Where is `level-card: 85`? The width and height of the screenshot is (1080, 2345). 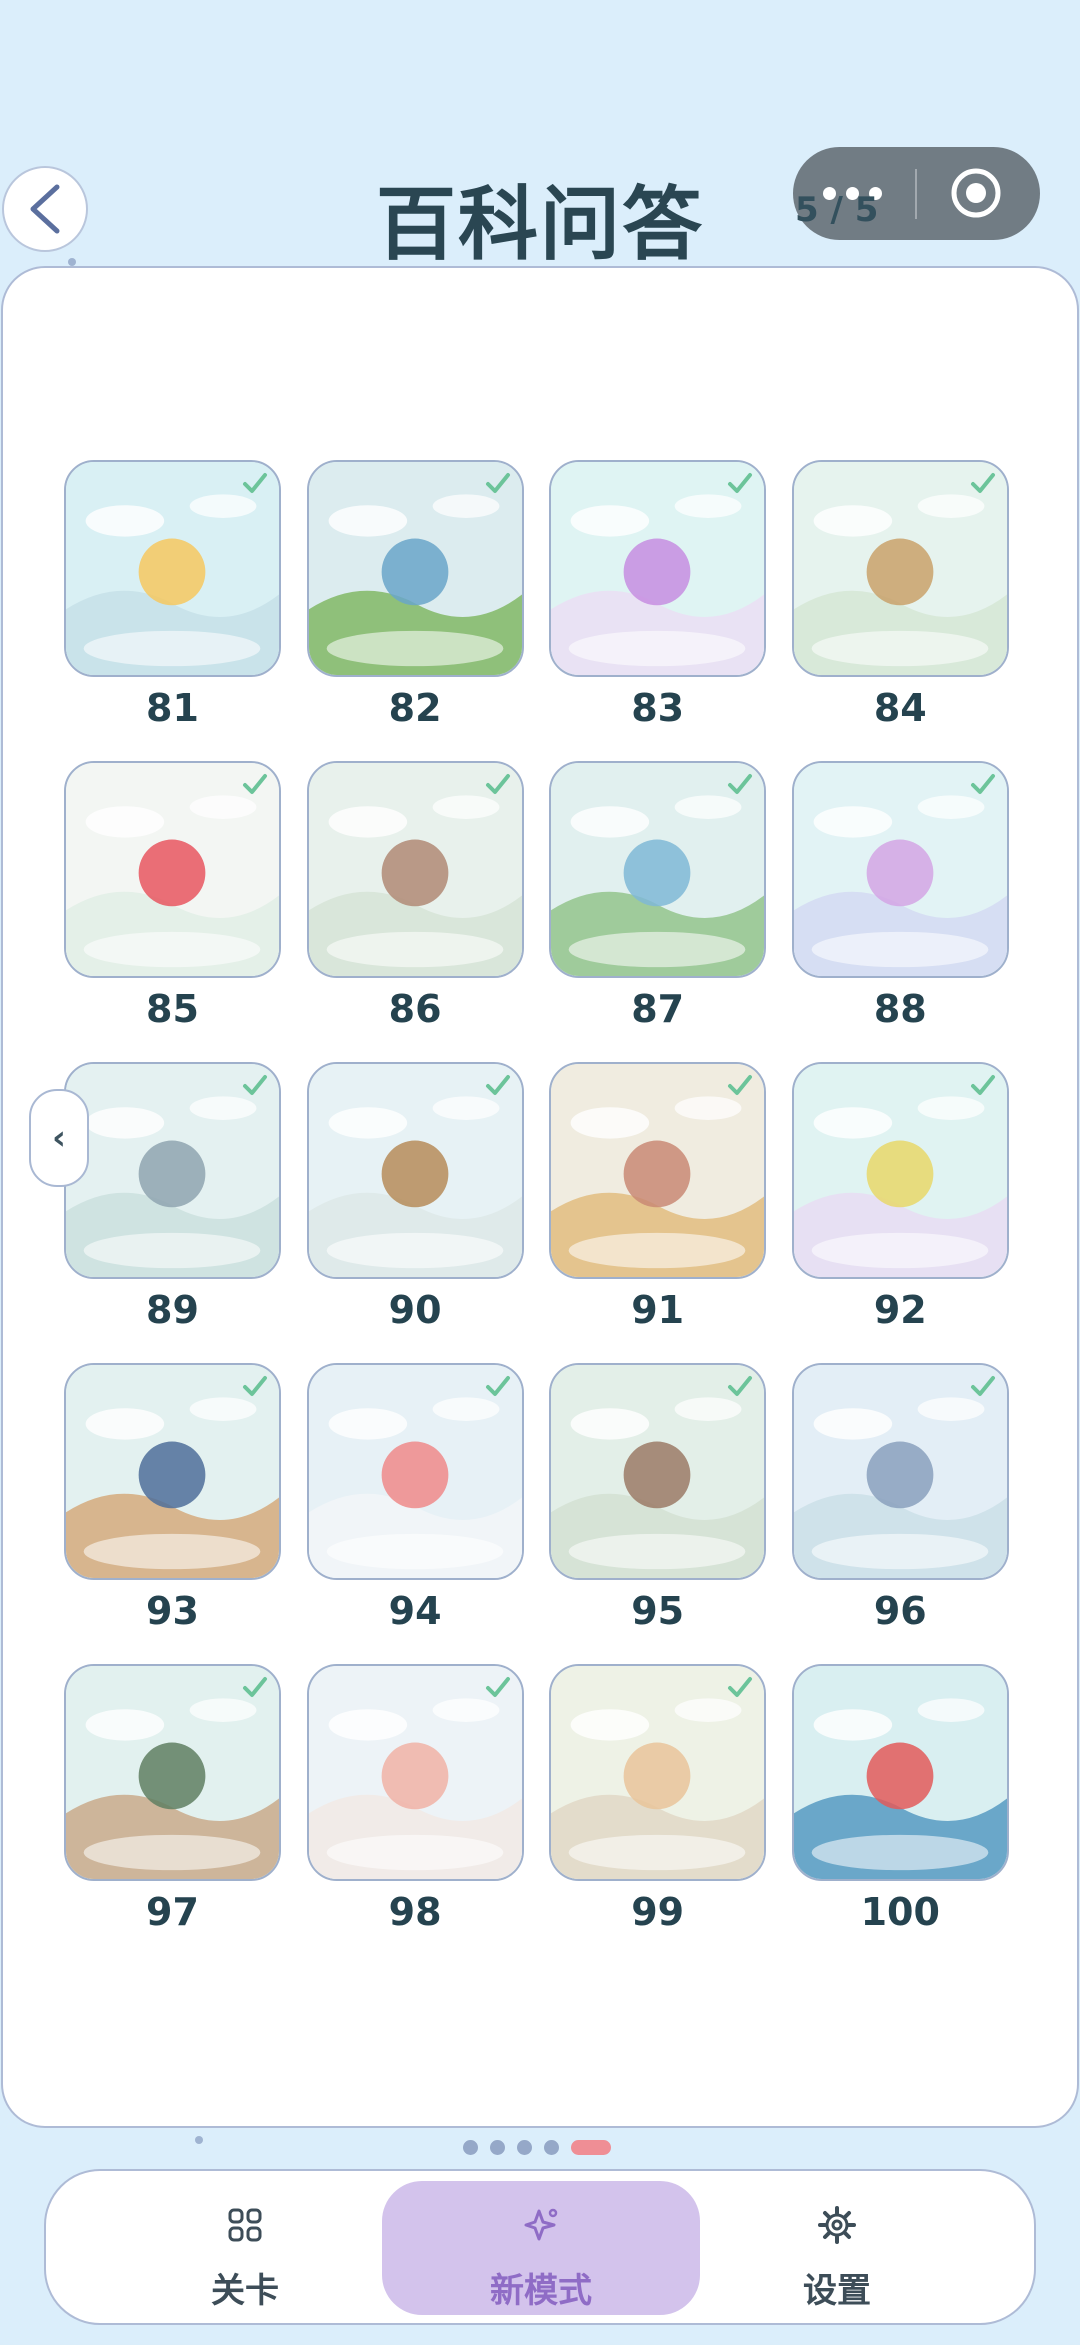 level-card: 85 is located at coordinates (172, 896).